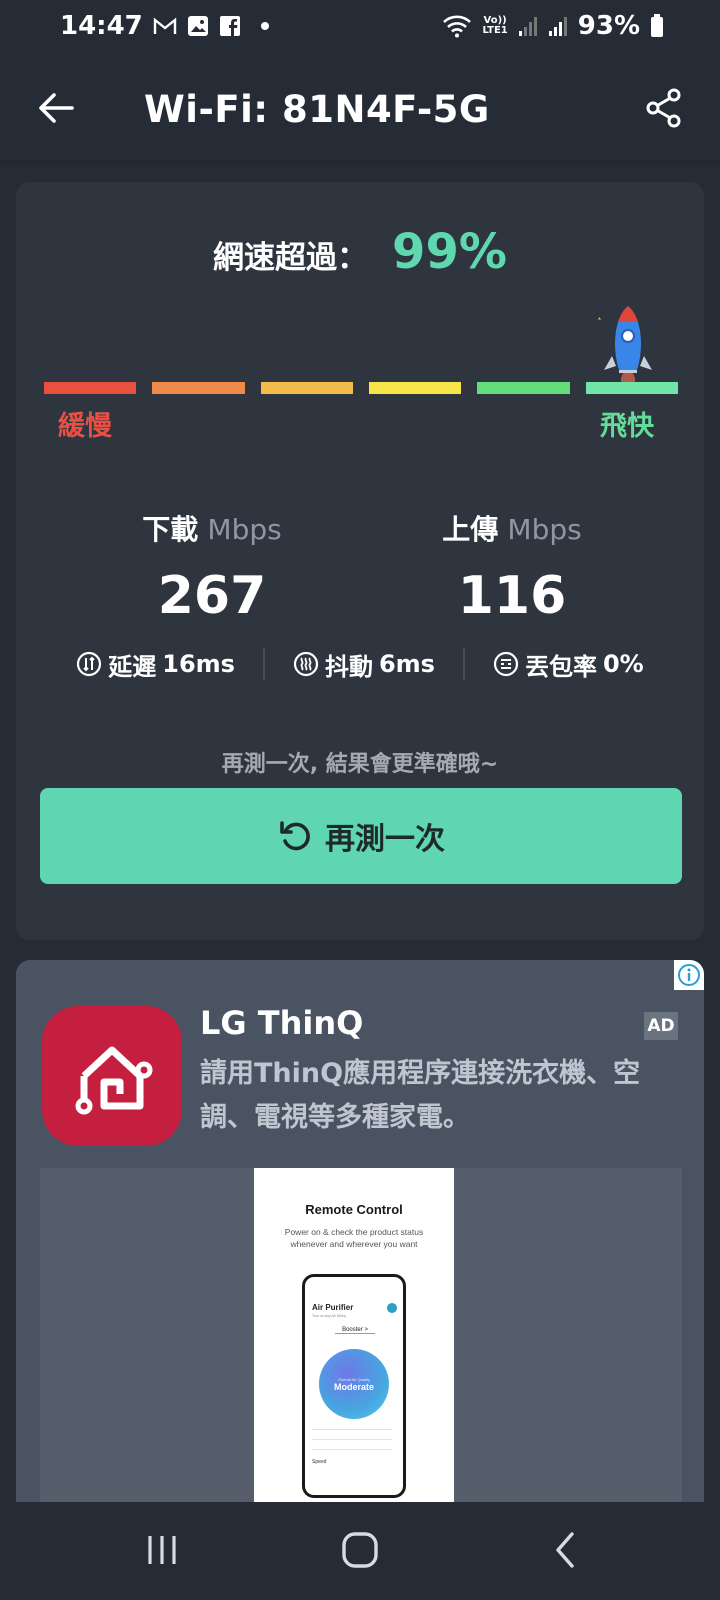 This screenshot has height=1600, width=720. Describe the element at coordinates (392, 1308) in the screenshot. I see `phone-status-dot` at that location.